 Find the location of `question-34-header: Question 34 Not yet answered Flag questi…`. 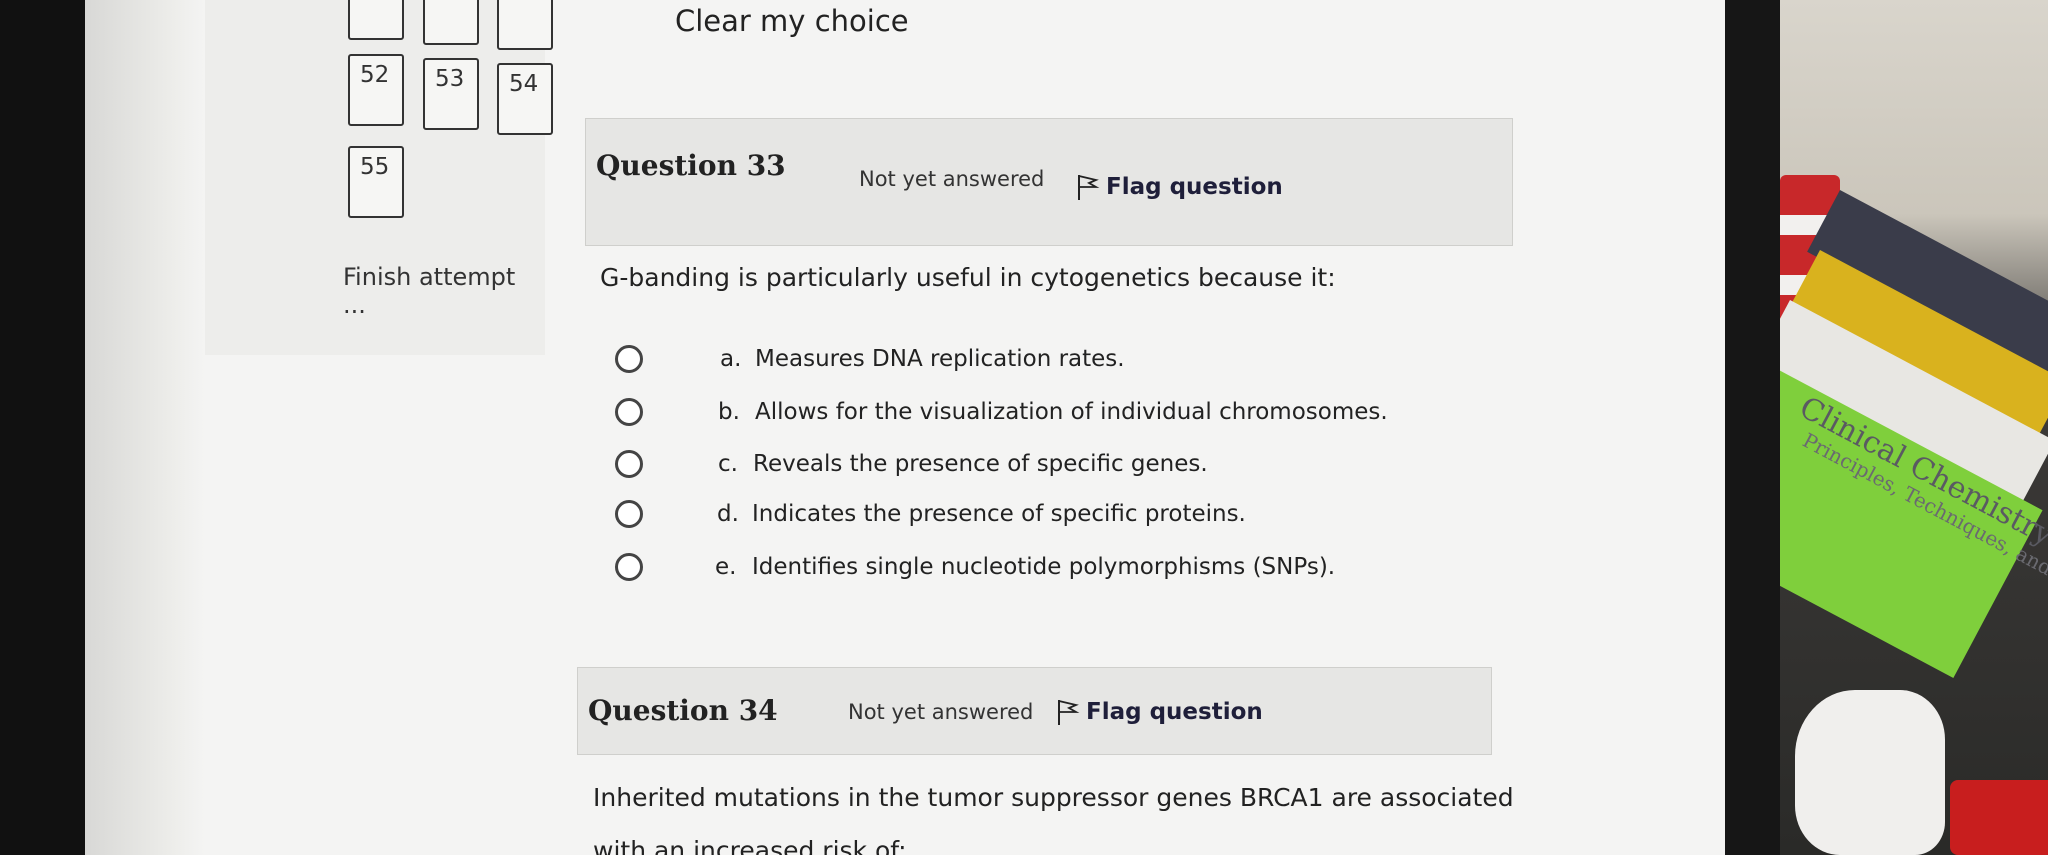

question-34-header: Question 34 Not yet answered Flag questi… is located at coordinates (1034, 711).